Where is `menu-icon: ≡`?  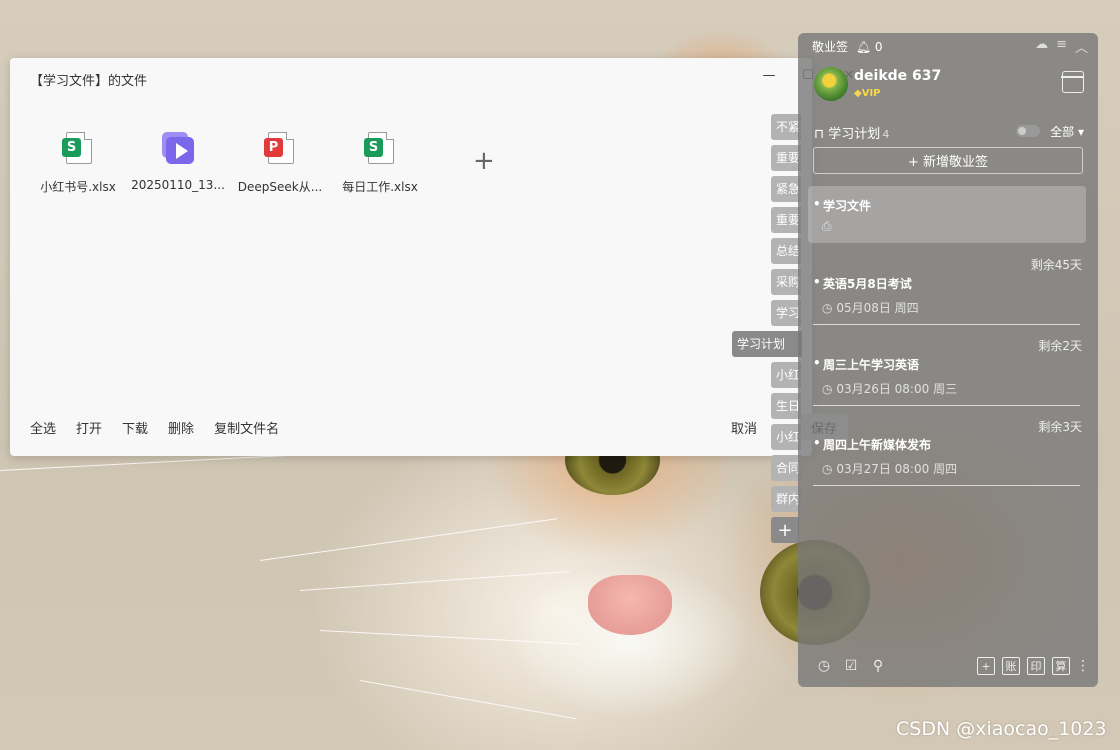
menu-icon: ≡ is located at coordinates (1061, 46).